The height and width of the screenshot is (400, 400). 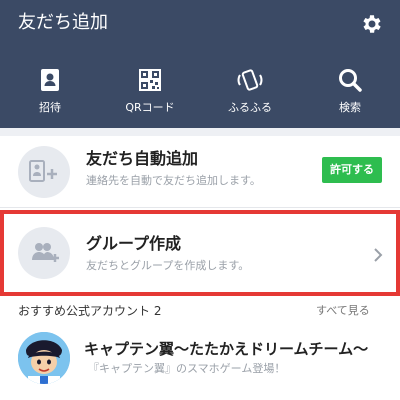 What do you see at coordinates (134, 243) in the screenshot?
I see `create-group-title: グループ作成` at bounding box center [134, 243].